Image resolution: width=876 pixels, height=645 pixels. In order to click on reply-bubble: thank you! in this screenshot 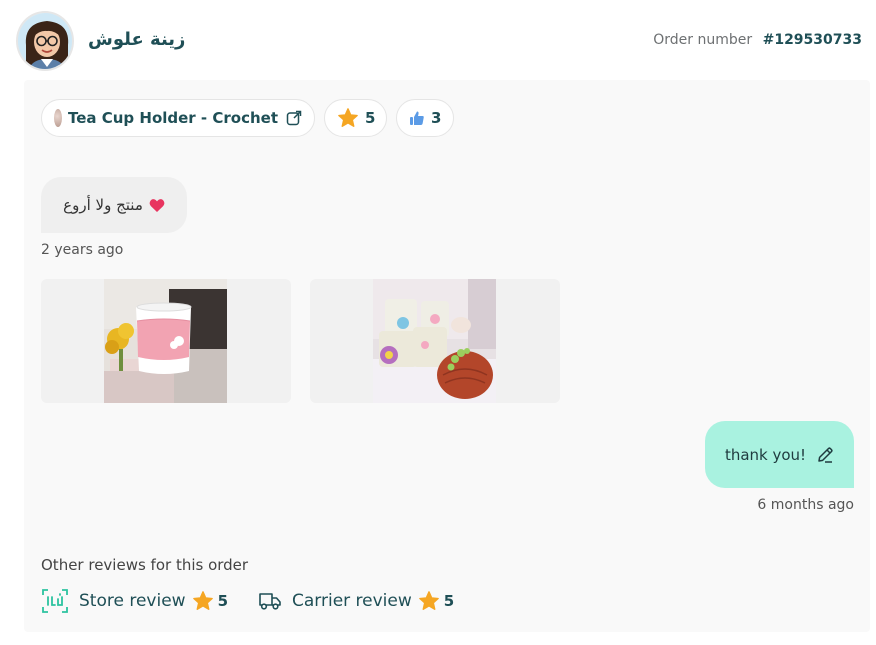, I will do `click(779, 454)`.